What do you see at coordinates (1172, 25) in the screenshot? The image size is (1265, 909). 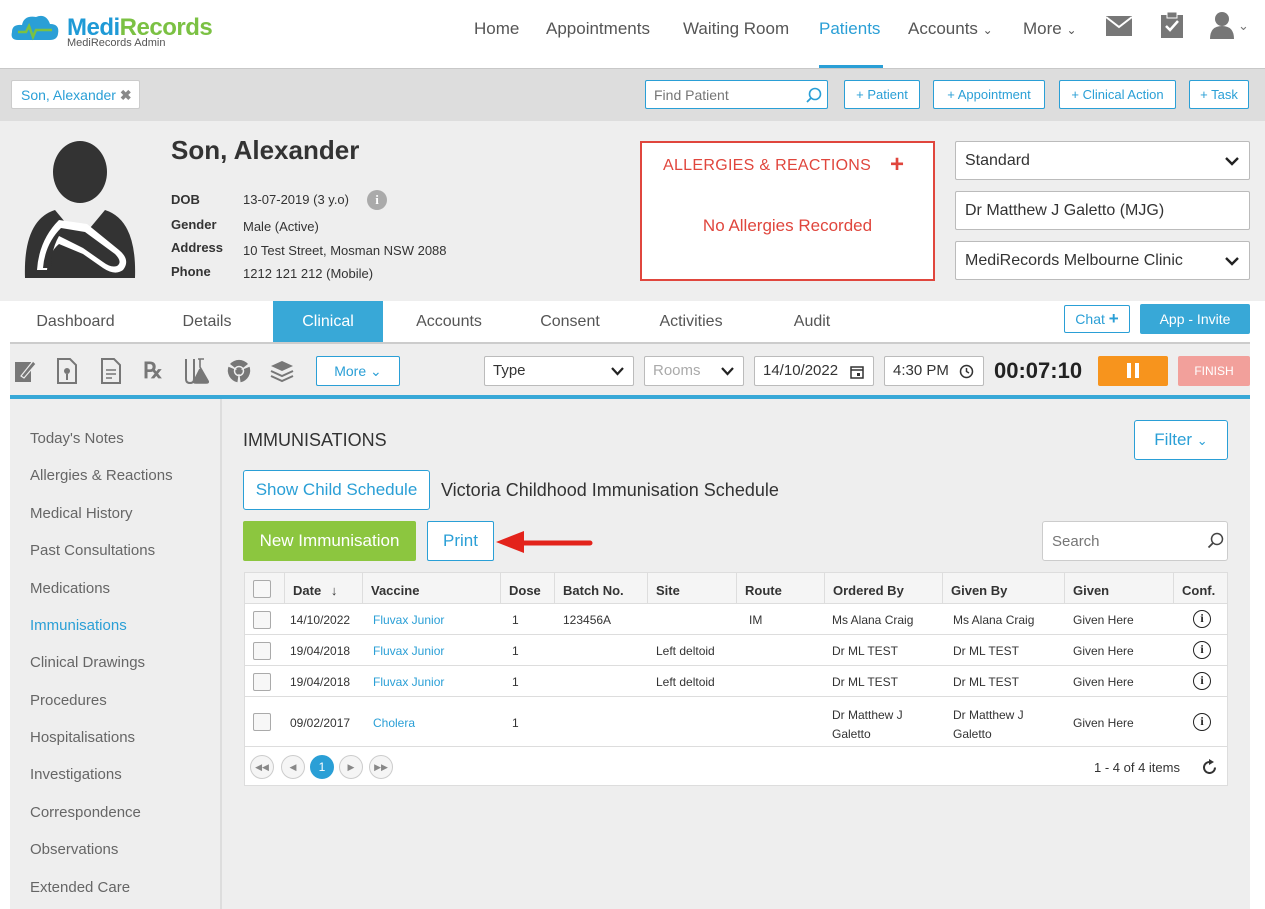 I see `tasks-clipboard-icon` at bounding box center [1172, 25].